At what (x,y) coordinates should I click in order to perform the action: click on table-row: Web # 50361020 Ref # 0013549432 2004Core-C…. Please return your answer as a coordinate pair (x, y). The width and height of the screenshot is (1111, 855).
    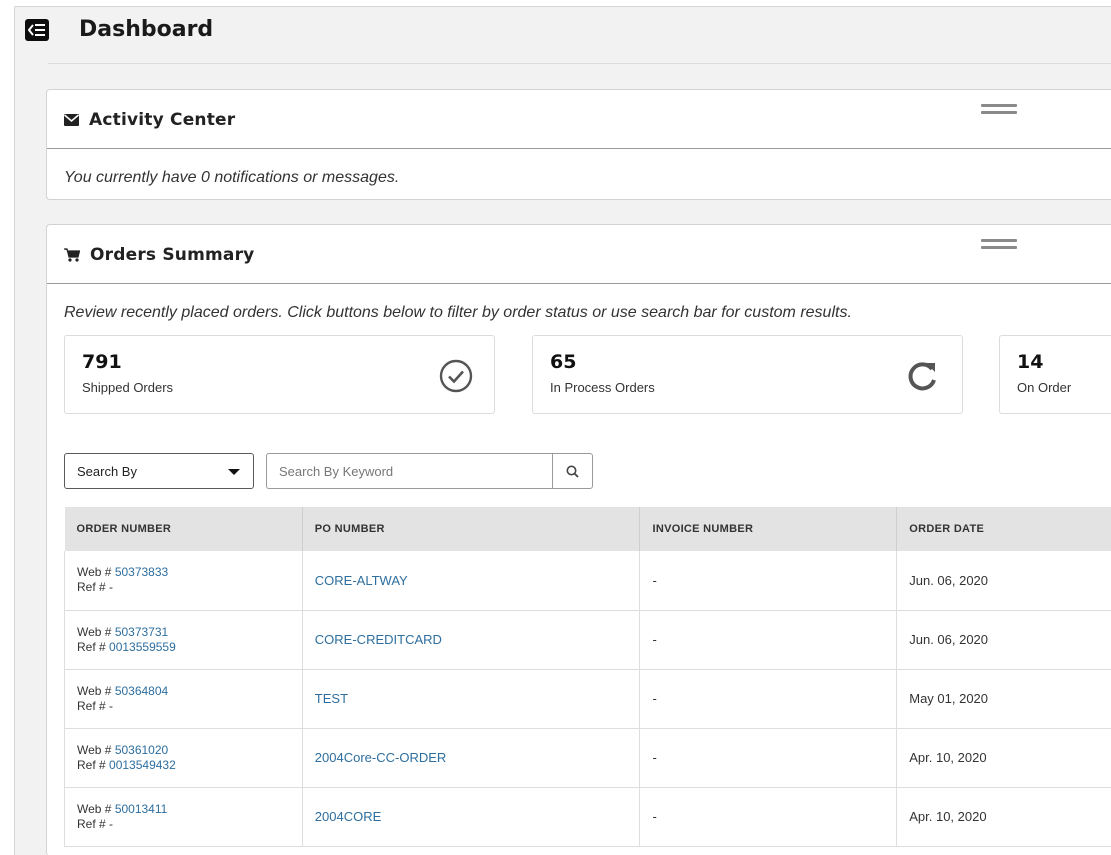
    Looking at the image, I should click on (587, 758).